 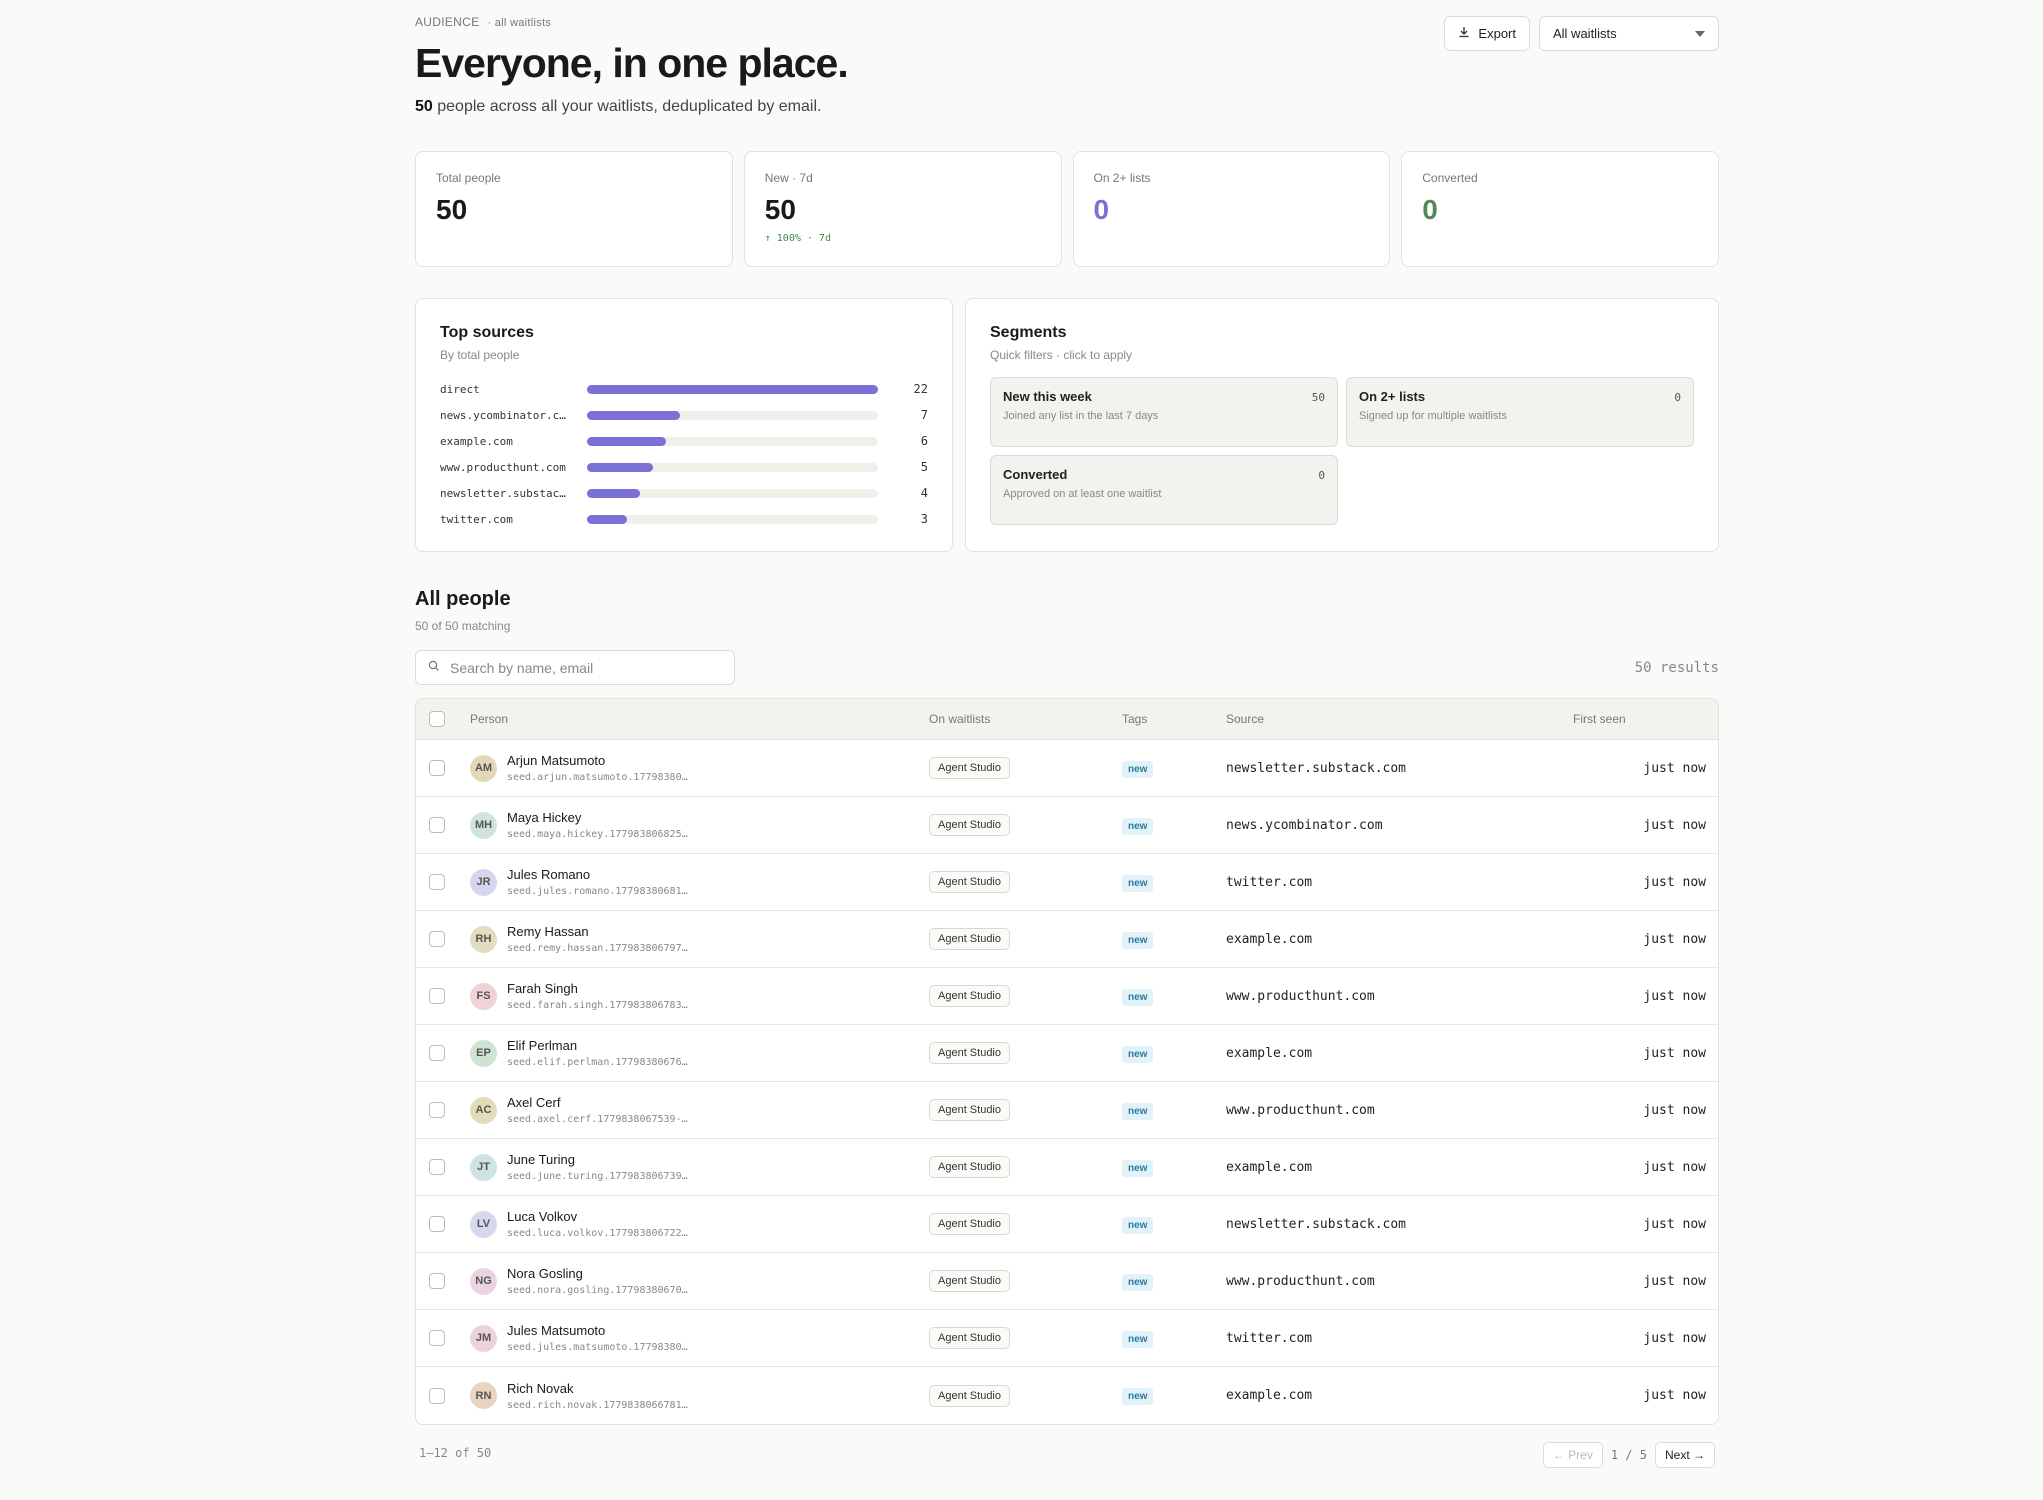 What do you see at coordinates (1399, 719) in the screenshot?
I see `col-source: Source` at bounding box center [1399, 719].